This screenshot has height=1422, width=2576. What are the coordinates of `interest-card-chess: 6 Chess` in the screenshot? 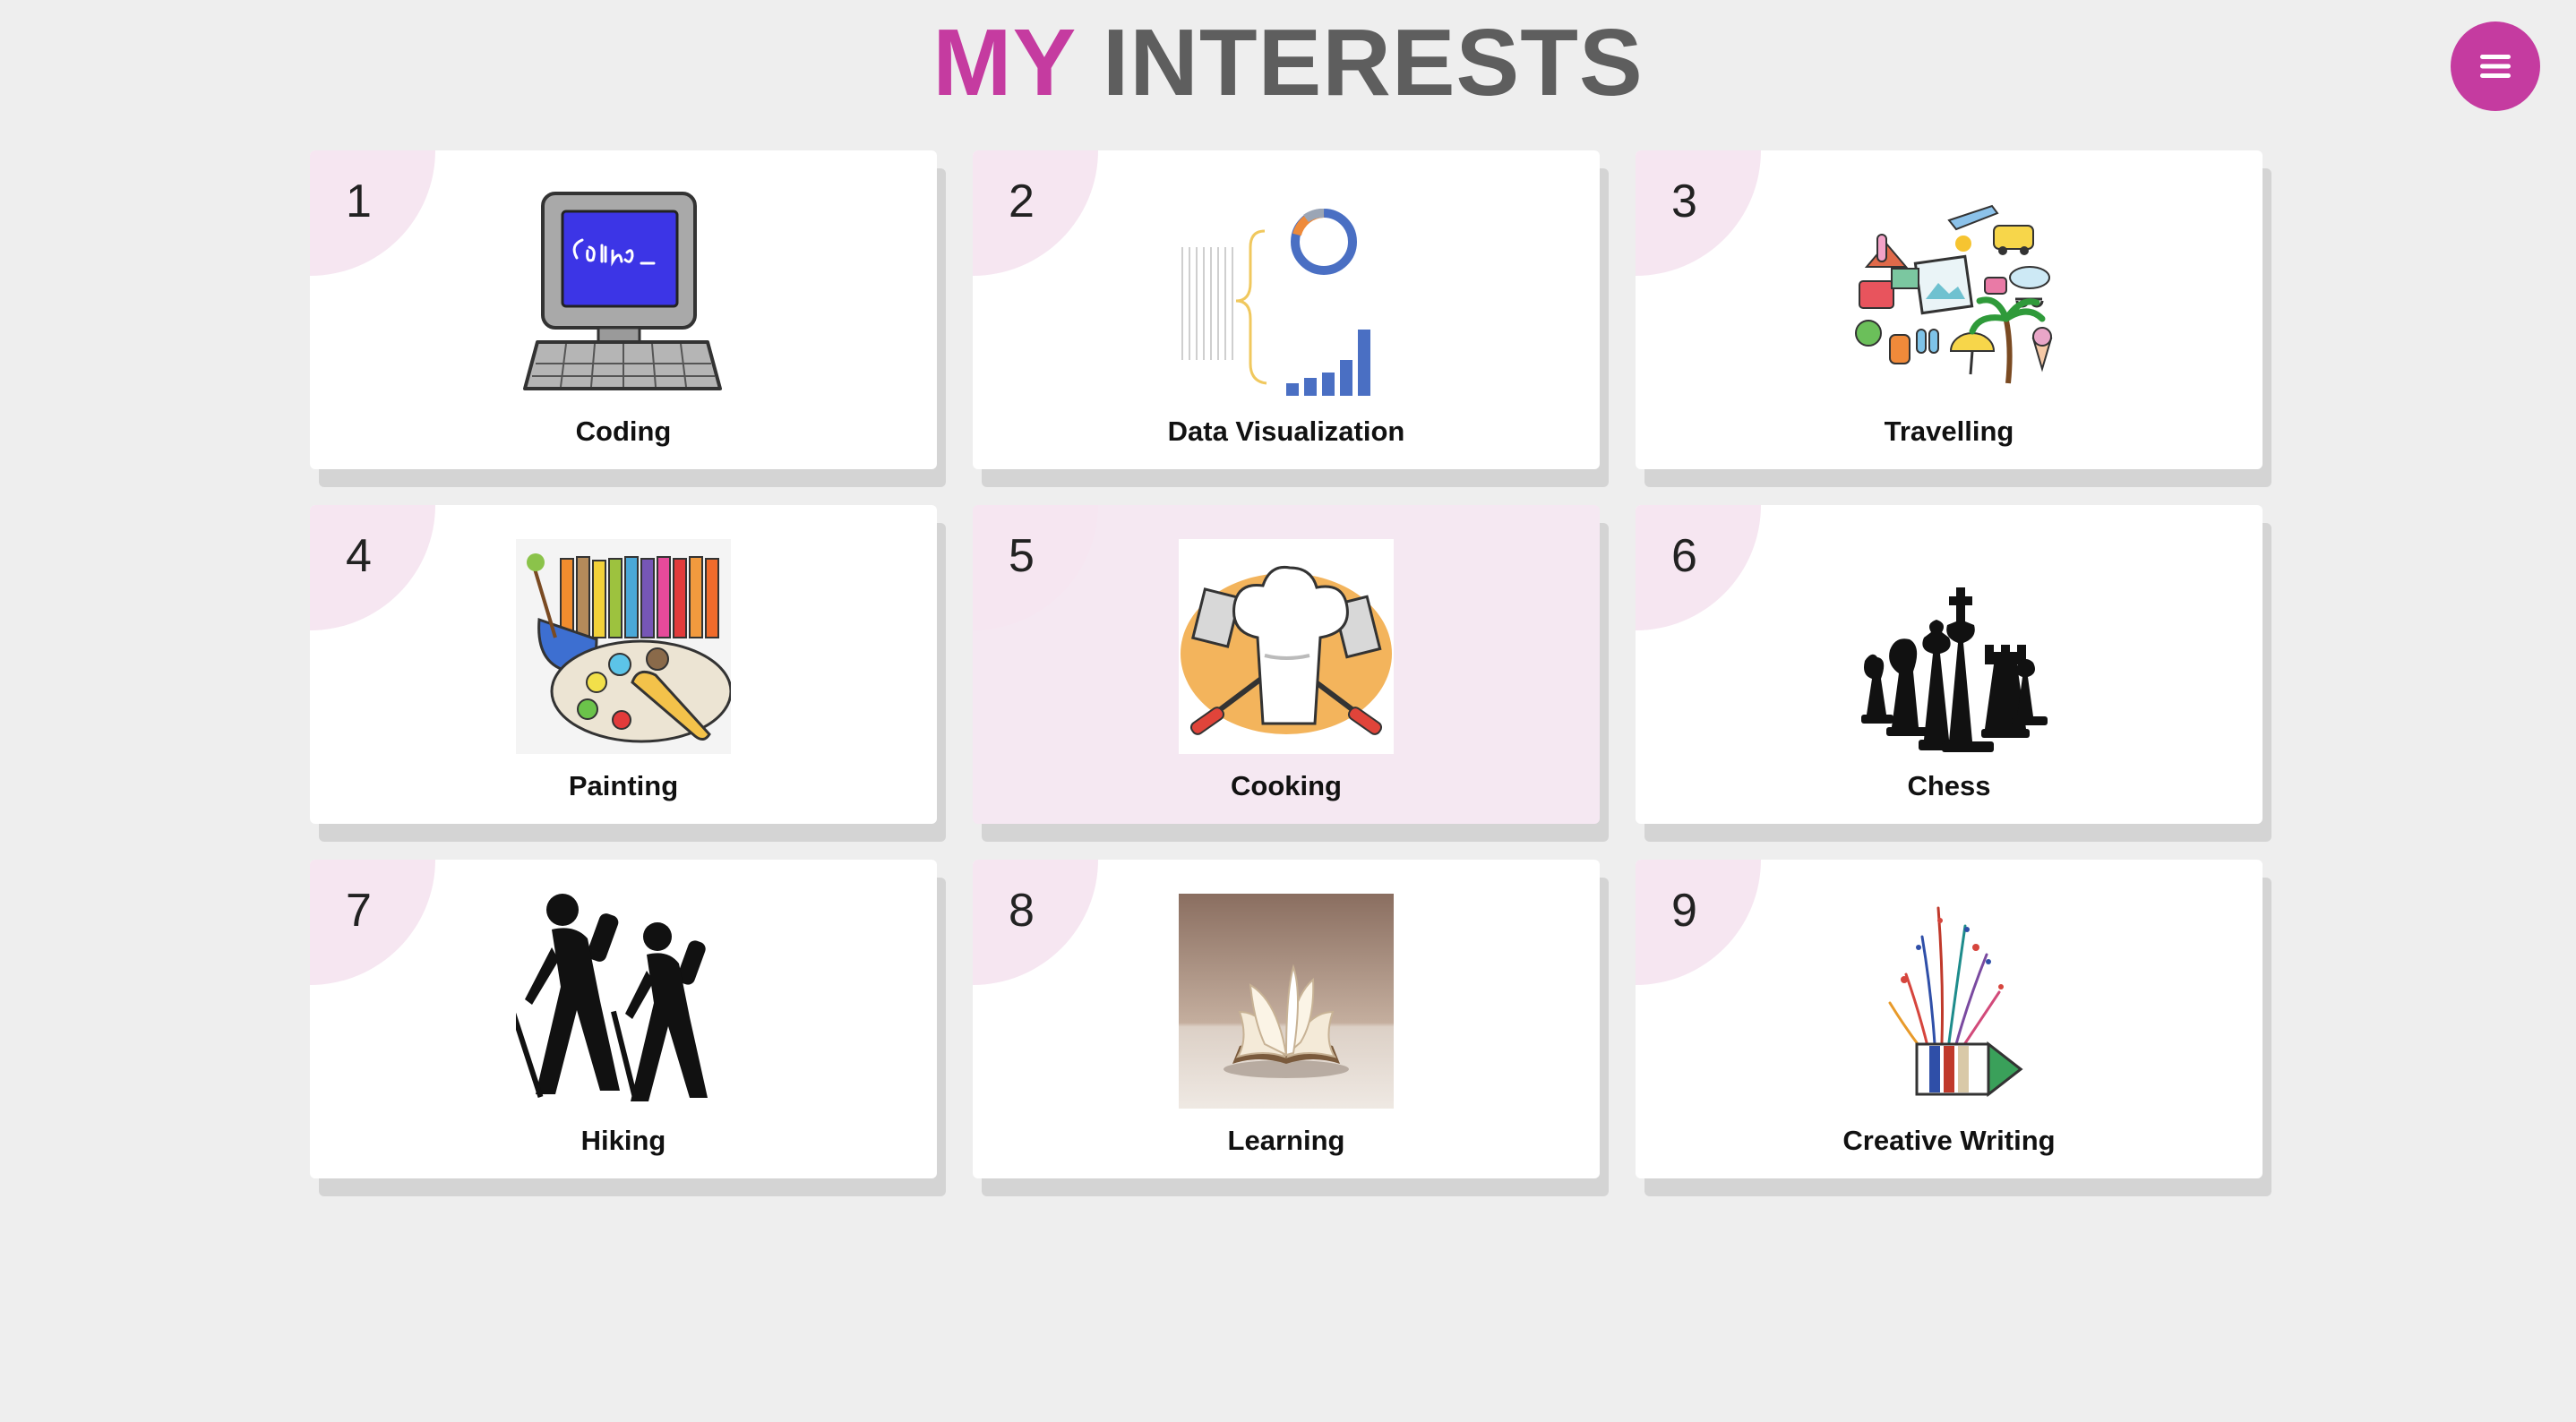 It's located at (1949, 664).